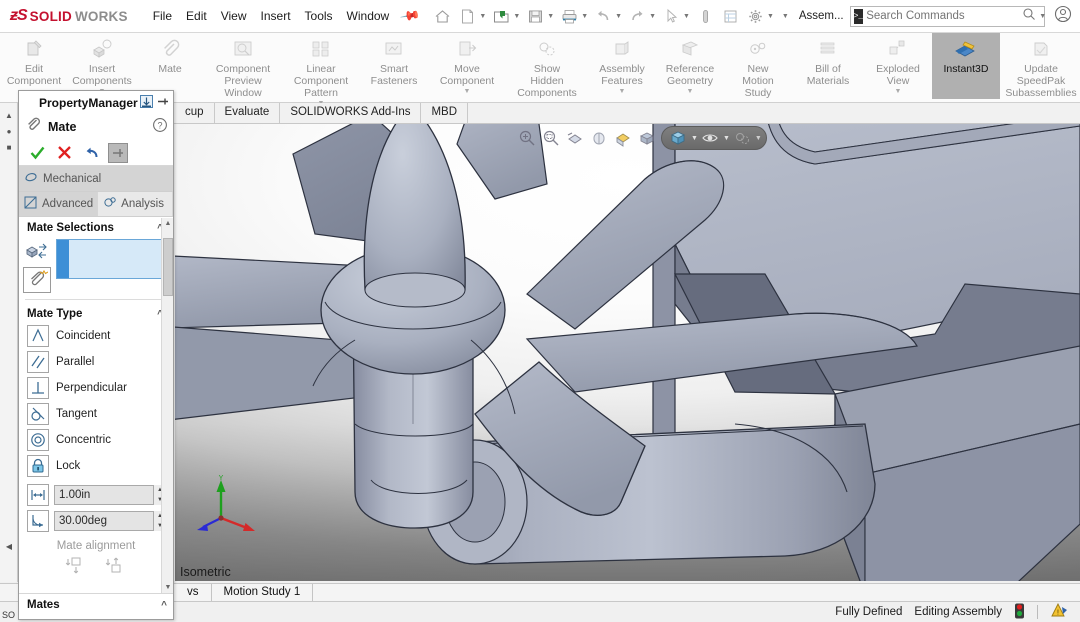 The height and width of the screenshot is (622, 1080). What do you see at coordinates (676, 16) in the screenshot?
I see `select-button: ▼` at bounding box center [676, 16].